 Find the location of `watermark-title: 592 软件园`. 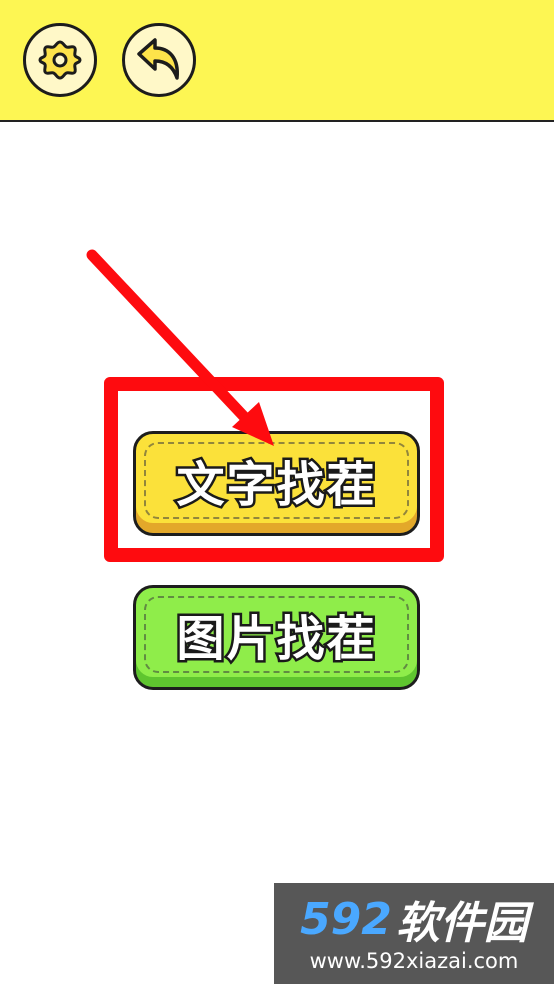

watermark-title: 592 软件园 is located at coordinates (414, 920).